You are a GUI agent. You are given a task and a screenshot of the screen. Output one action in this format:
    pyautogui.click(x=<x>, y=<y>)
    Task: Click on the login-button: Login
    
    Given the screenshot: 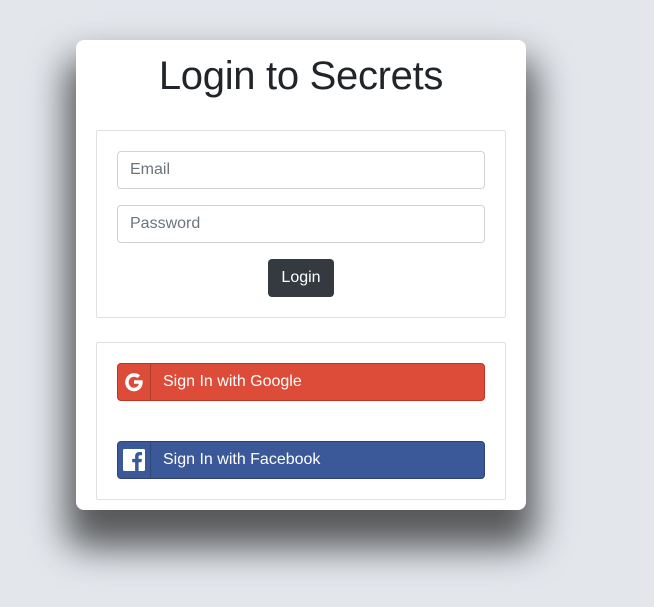 What is the action you would take?
    pyautogui.click(x=301, y=278)
    